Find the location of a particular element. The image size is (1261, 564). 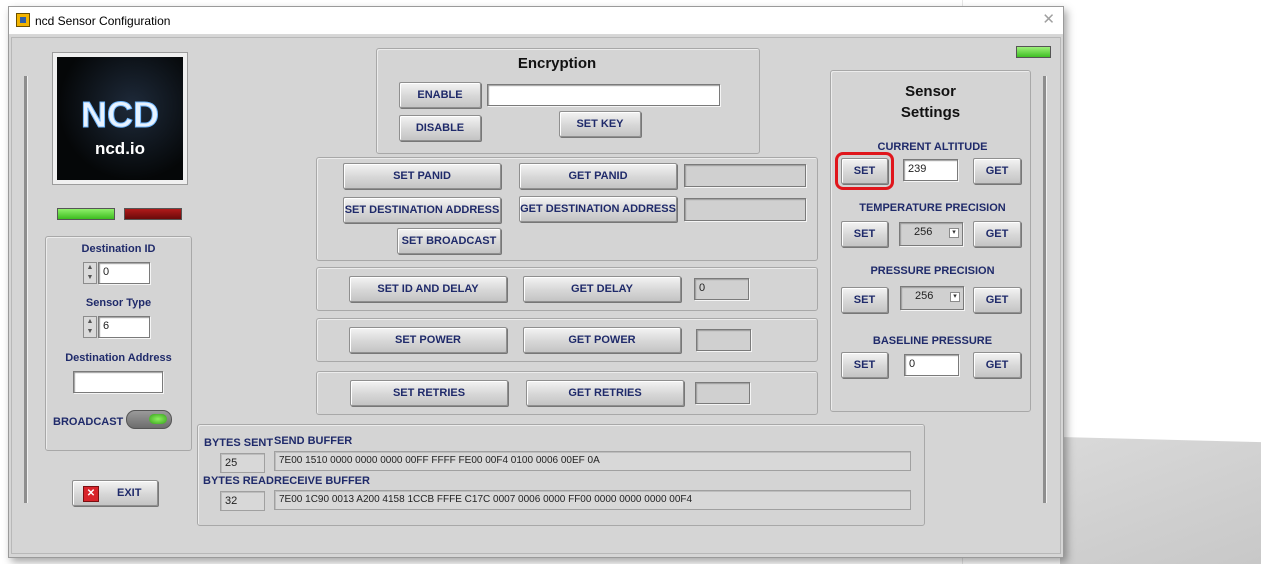

set-key-button: SET KEY is located at coordinates (600, 124).